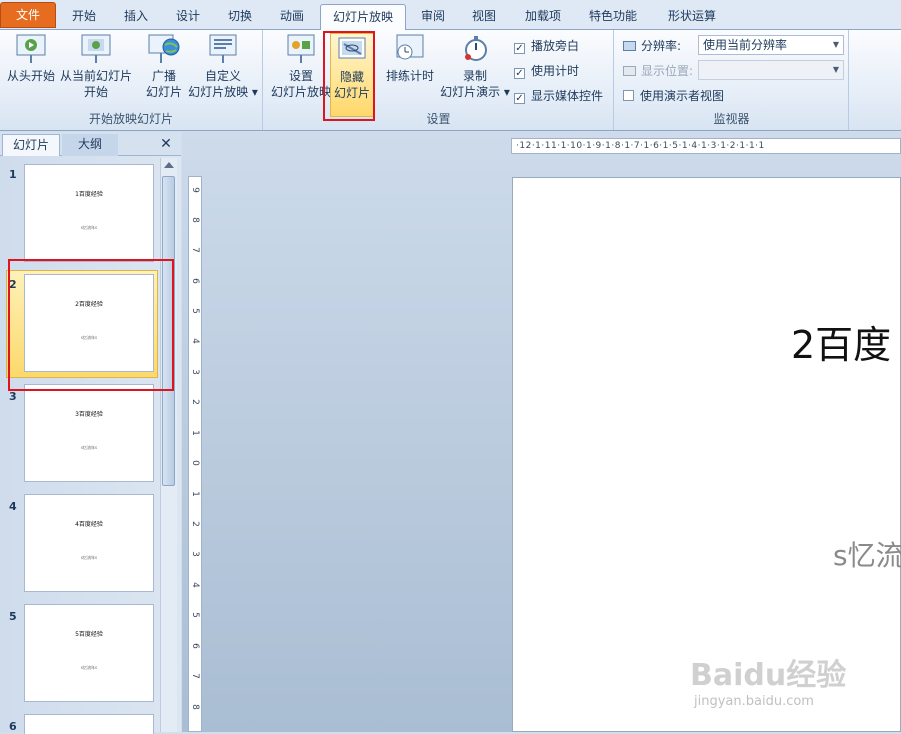 The width and height of the screenshot is (901, 734). Describe the element at coordinates (13, 174) in the screenshot. I see `slide-number: 1` at that location.